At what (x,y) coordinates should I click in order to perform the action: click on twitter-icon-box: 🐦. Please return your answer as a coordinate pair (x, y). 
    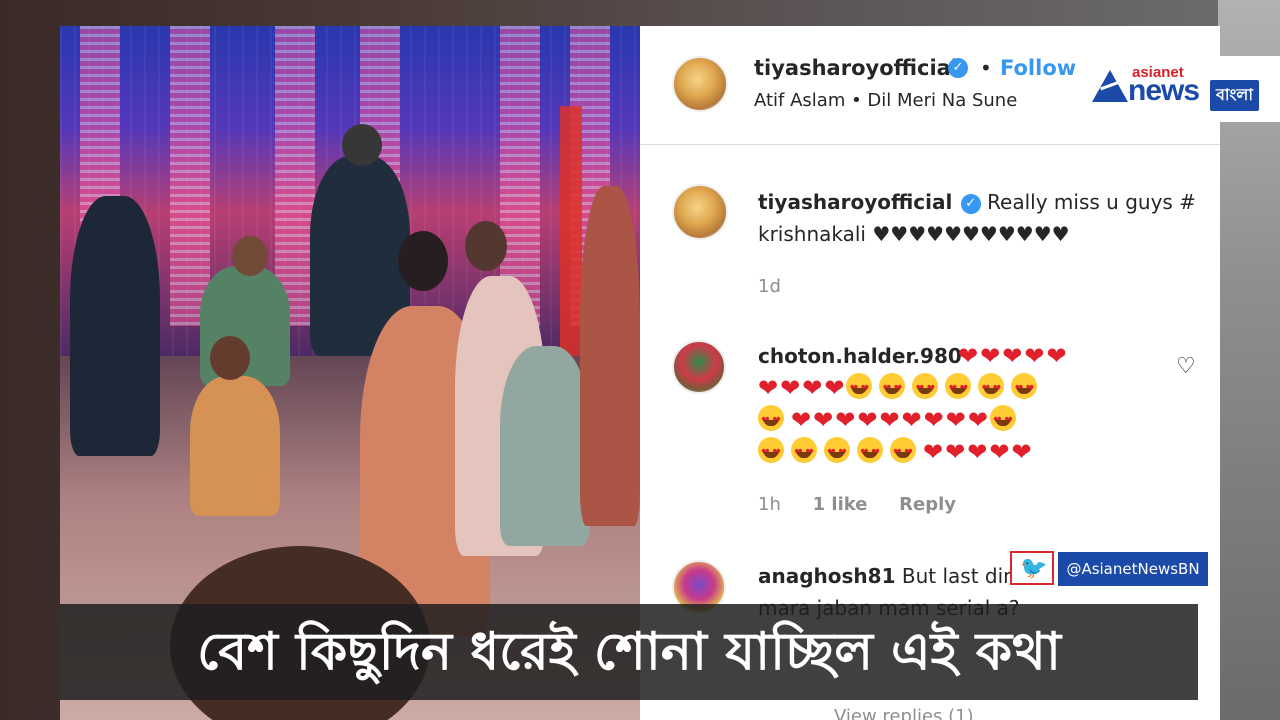
    Looking at the image, I should click on (1032, 568).